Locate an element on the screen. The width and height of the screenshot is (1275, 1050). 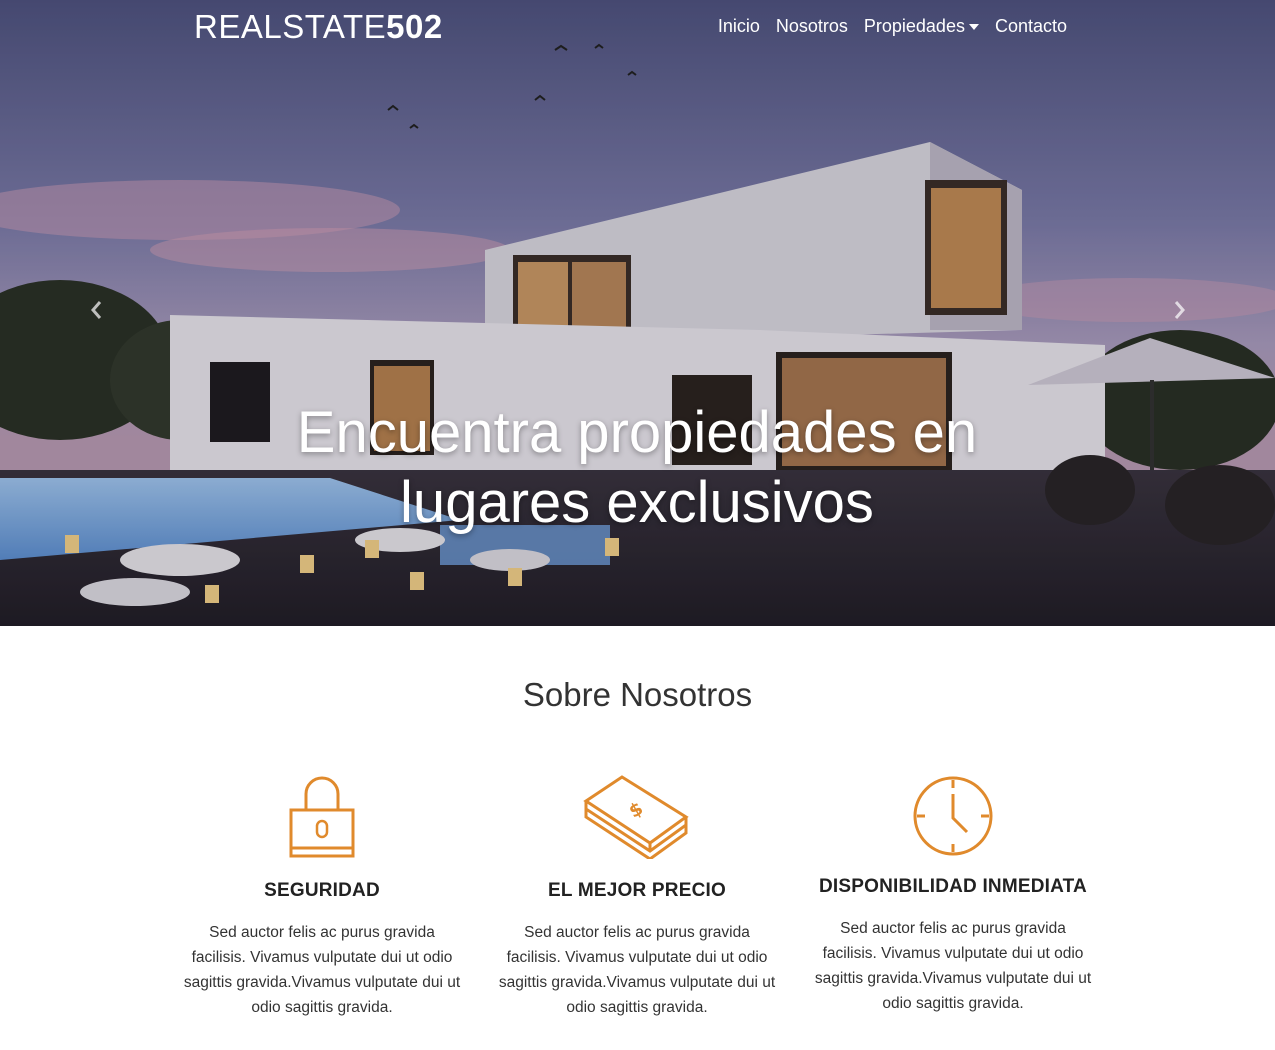
money-icon: $ is located at coordinates (636, 817).